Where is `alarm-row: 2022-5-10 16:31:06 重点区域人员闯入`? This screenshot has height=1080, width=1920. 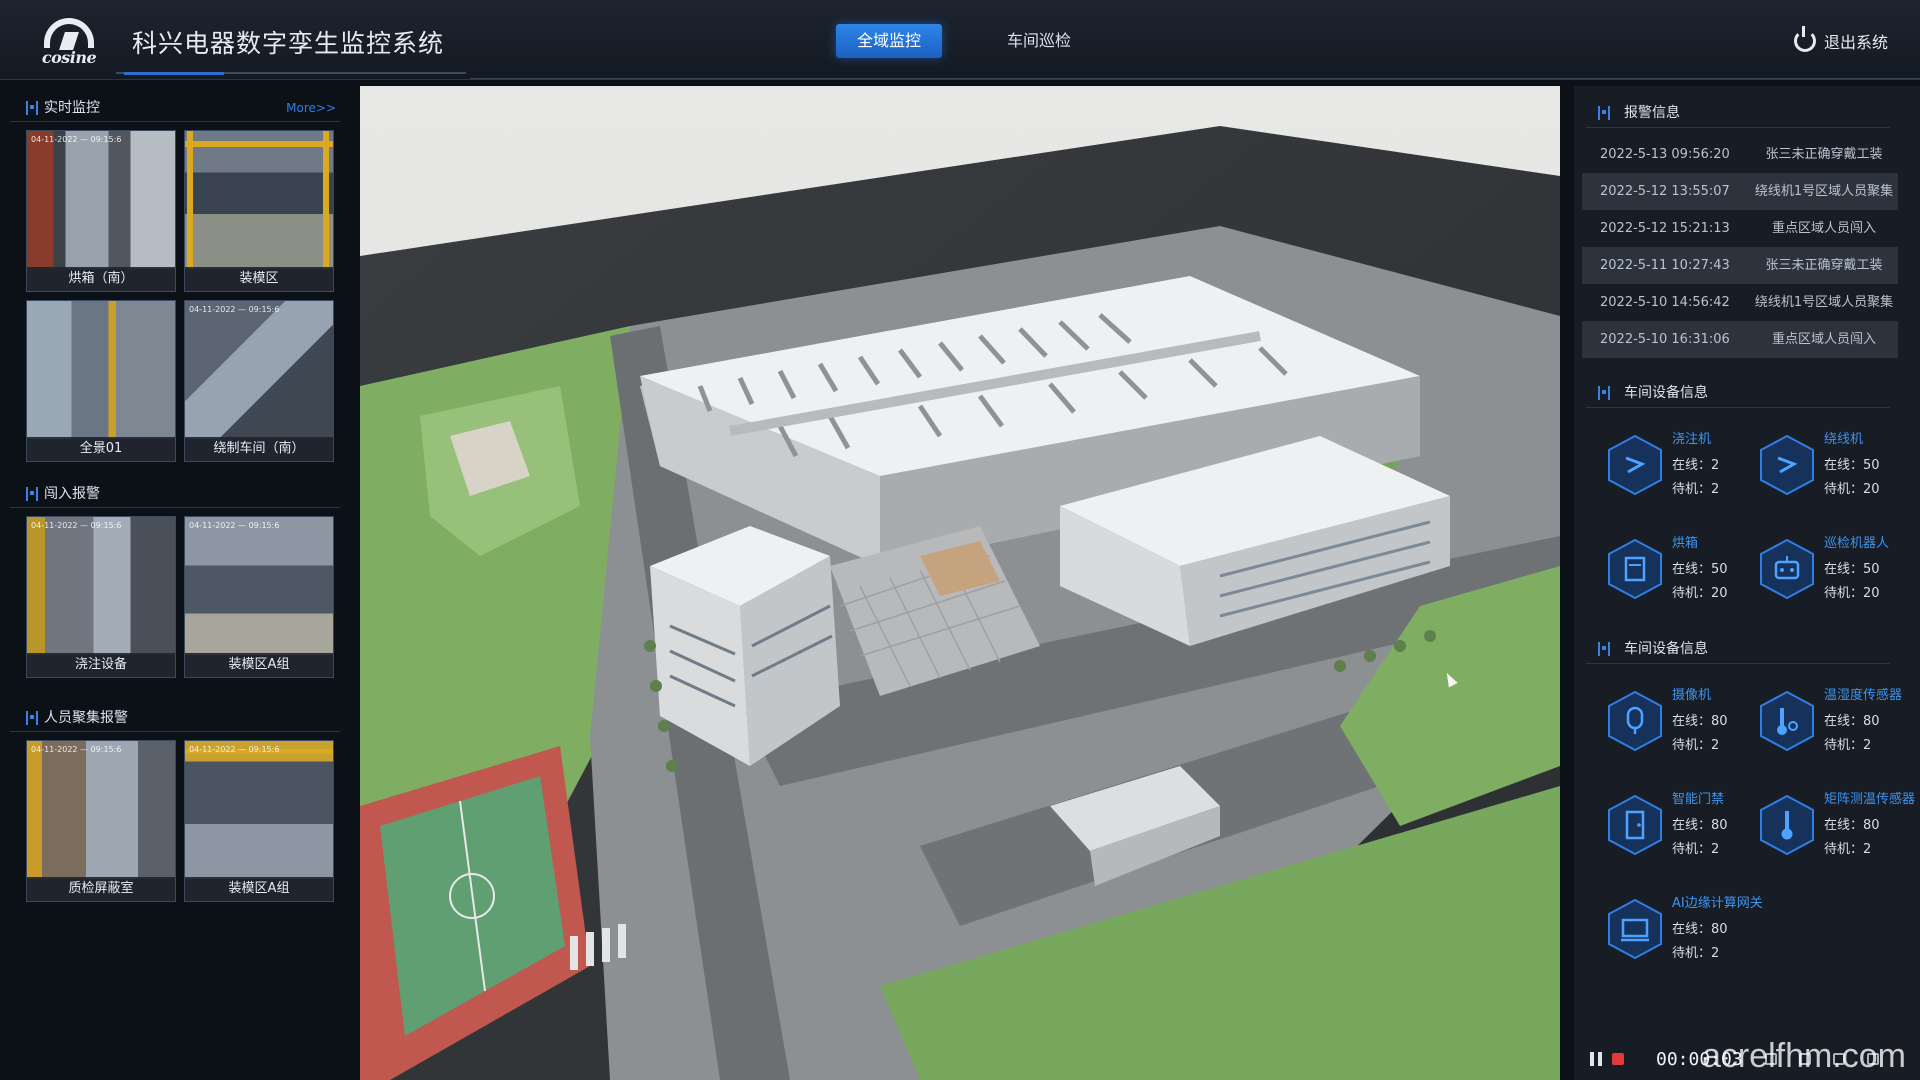
alarm-row: 2022-5-10 16:31:06 重点区域人员闯入 is located at coordinates (1740, 339).